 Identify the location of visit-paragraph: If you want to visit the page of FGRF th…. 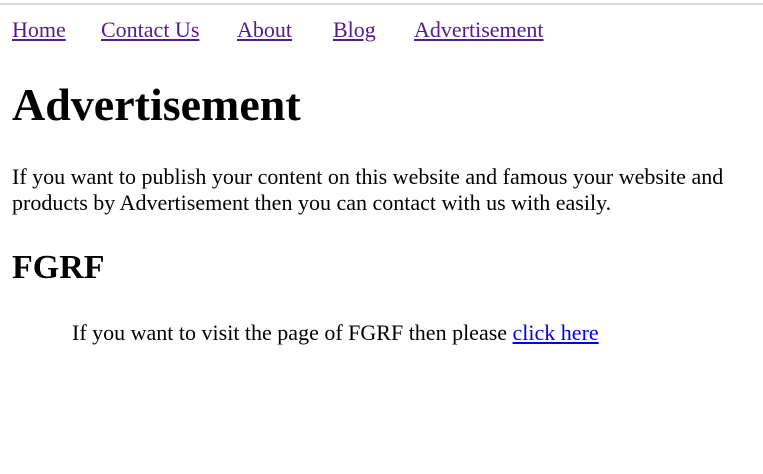
(335, 333).